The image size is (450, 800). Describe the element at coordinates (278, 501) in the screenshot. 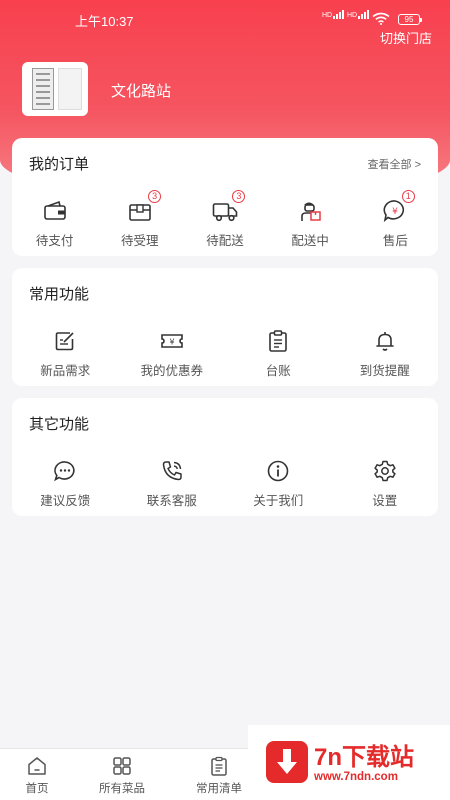

I see `function-label: 关于我们` at that location.